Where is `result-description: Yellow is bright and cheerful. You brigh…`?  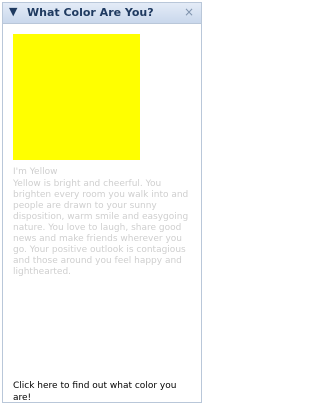 result-description: Yellow is bright and cheerful. You brigh… is located at coordinates (101, 228).